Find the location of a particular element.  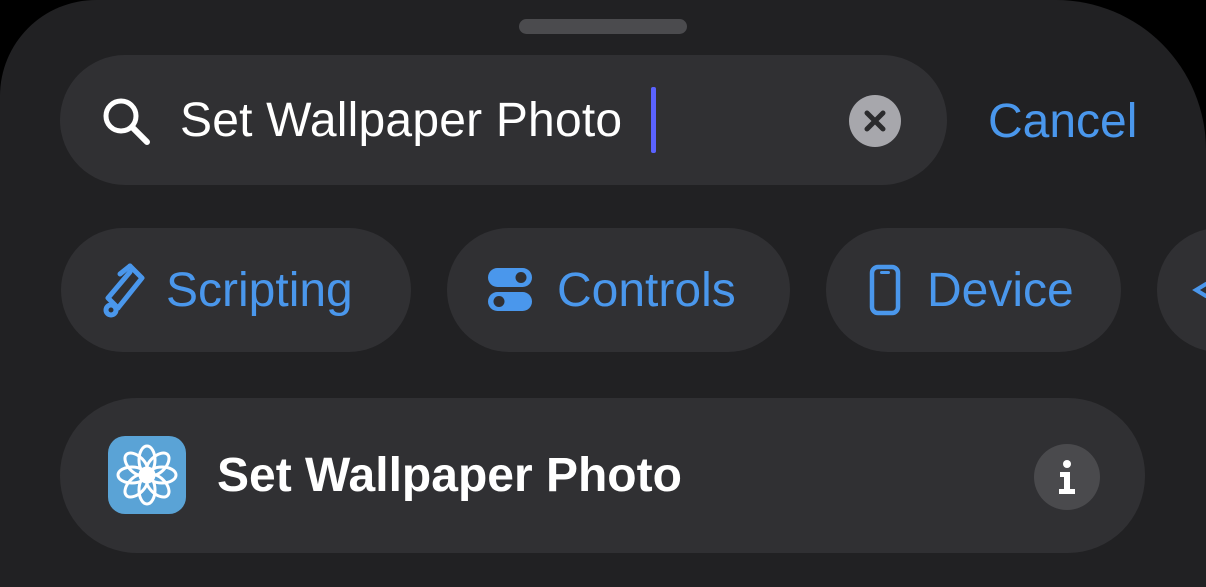

device-icon is located at coordinates (885, 290).